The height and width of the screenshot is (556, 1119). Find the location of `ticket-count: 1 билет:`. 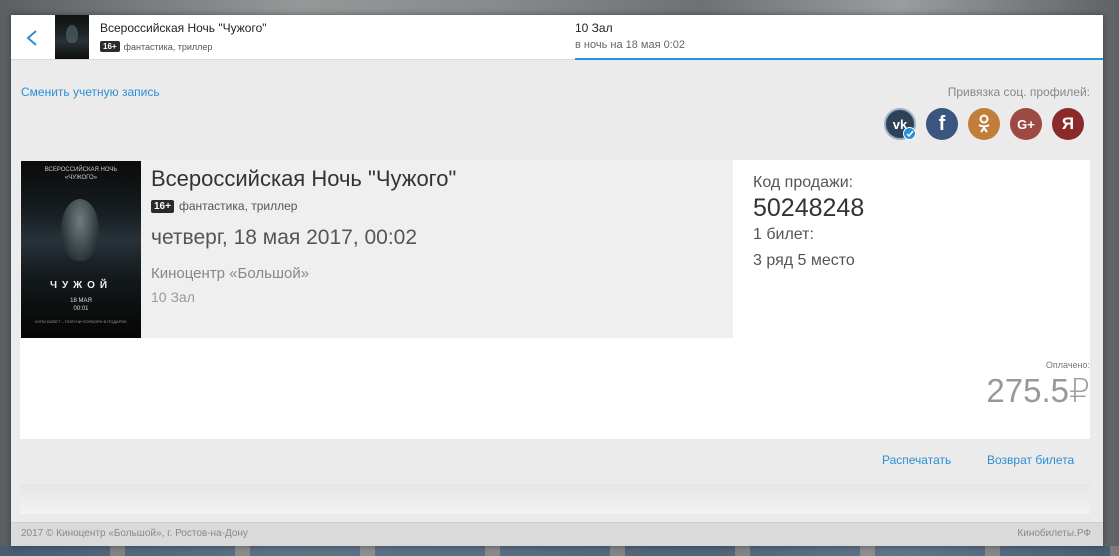

ticket-count: 1 билет: is located at coordinates (783, 234).